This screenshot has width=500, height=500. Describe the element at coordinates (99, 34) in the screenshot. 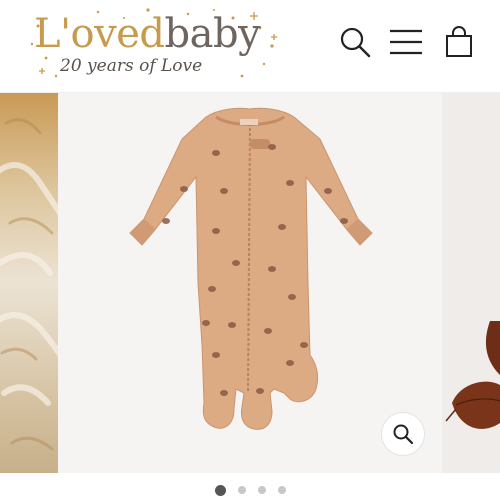

I see `brand-name-part1: L'oved` at that location.